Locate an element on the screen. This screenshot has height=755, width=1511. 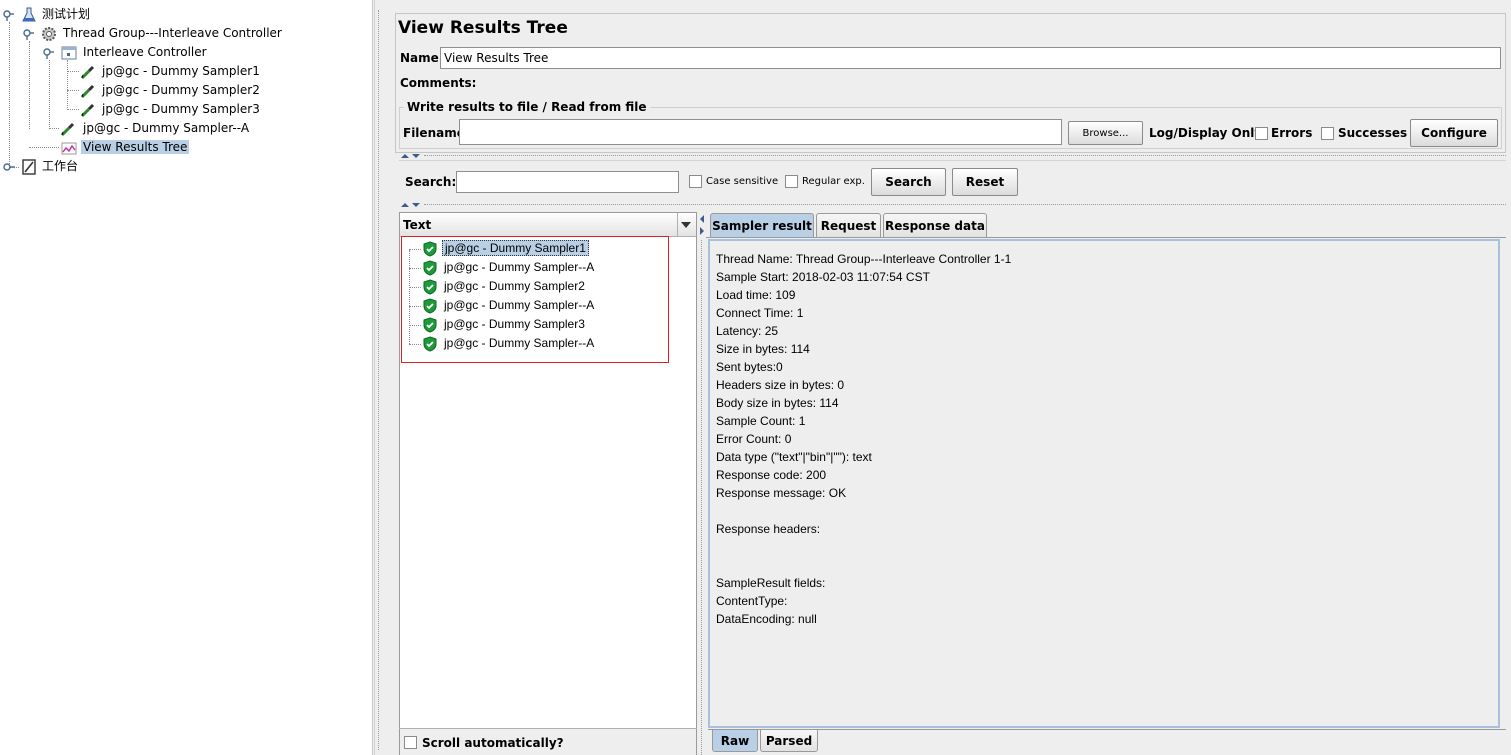
splitter-grip is located at coordinates (379, 380).